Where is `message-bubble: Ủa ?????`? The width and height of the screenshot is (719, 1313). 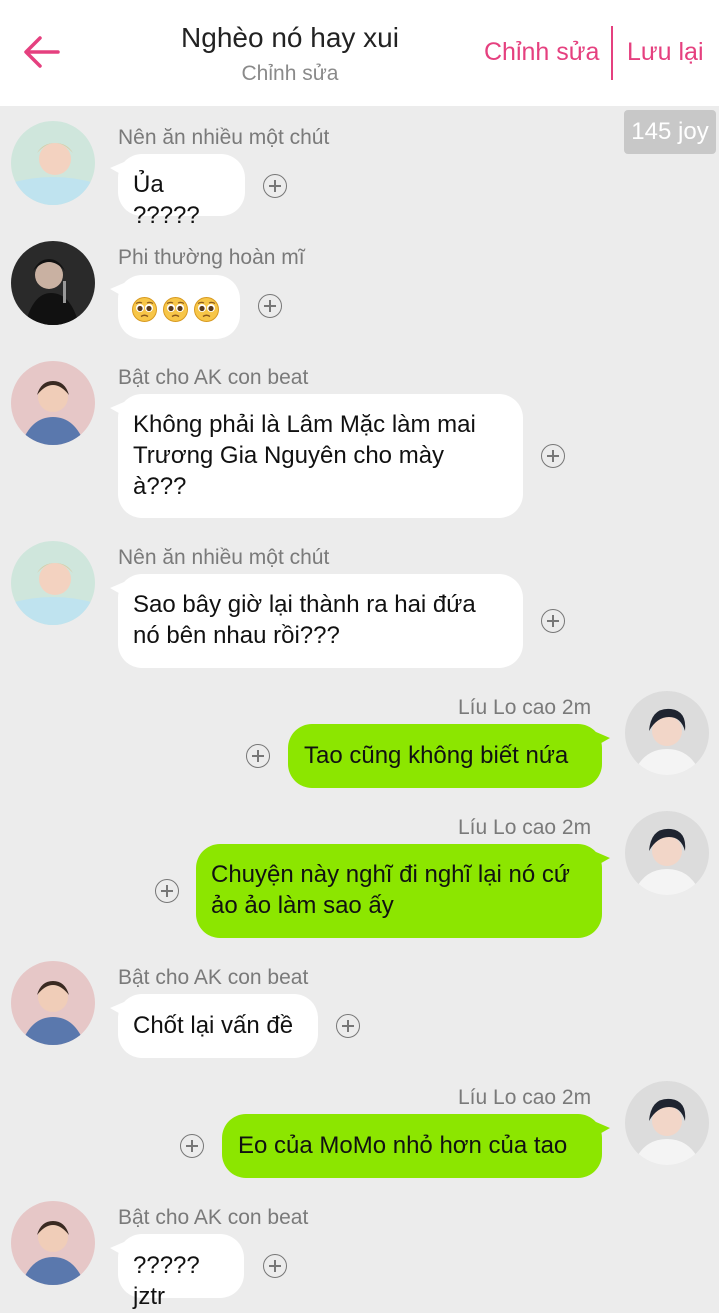 message-bubble: Ủa ????? is located at coordinates (177, 191).